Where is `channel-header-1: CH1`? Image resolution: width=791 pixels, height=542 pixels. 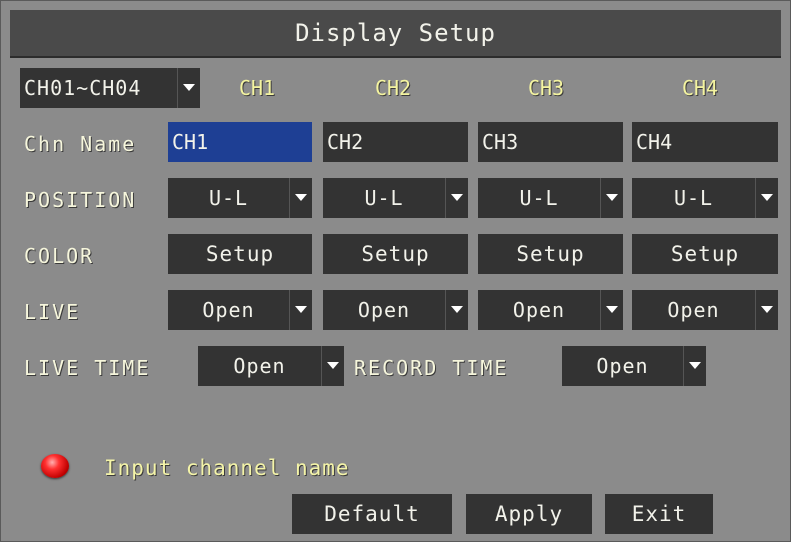 channel-header-1: CH1 is located at coordinates (257, 88).